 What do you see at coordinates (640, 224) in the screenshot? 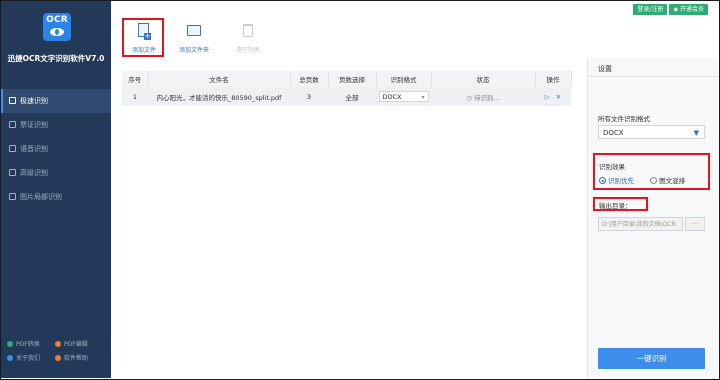
I see `output-path-field: D:\用户目录\我的文档\OCR` at bounding box center [640, 224].